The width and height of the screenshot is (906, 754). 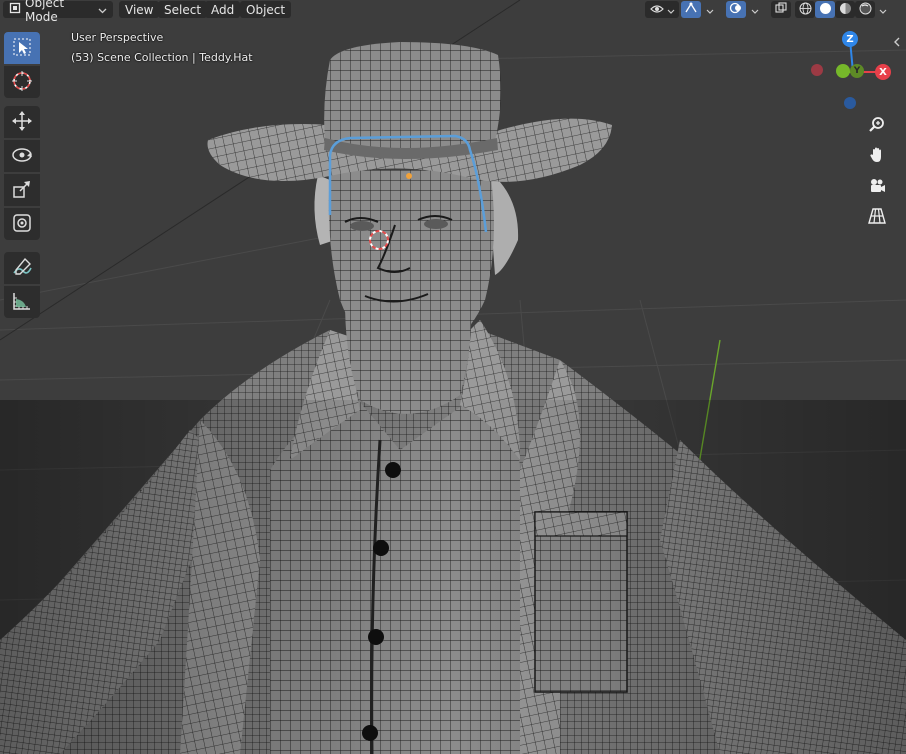 What do you see at coordinates (843, 71) in the screenshot?
I see `gizmo-neg-y-axis` at bounding box center [843, 71].